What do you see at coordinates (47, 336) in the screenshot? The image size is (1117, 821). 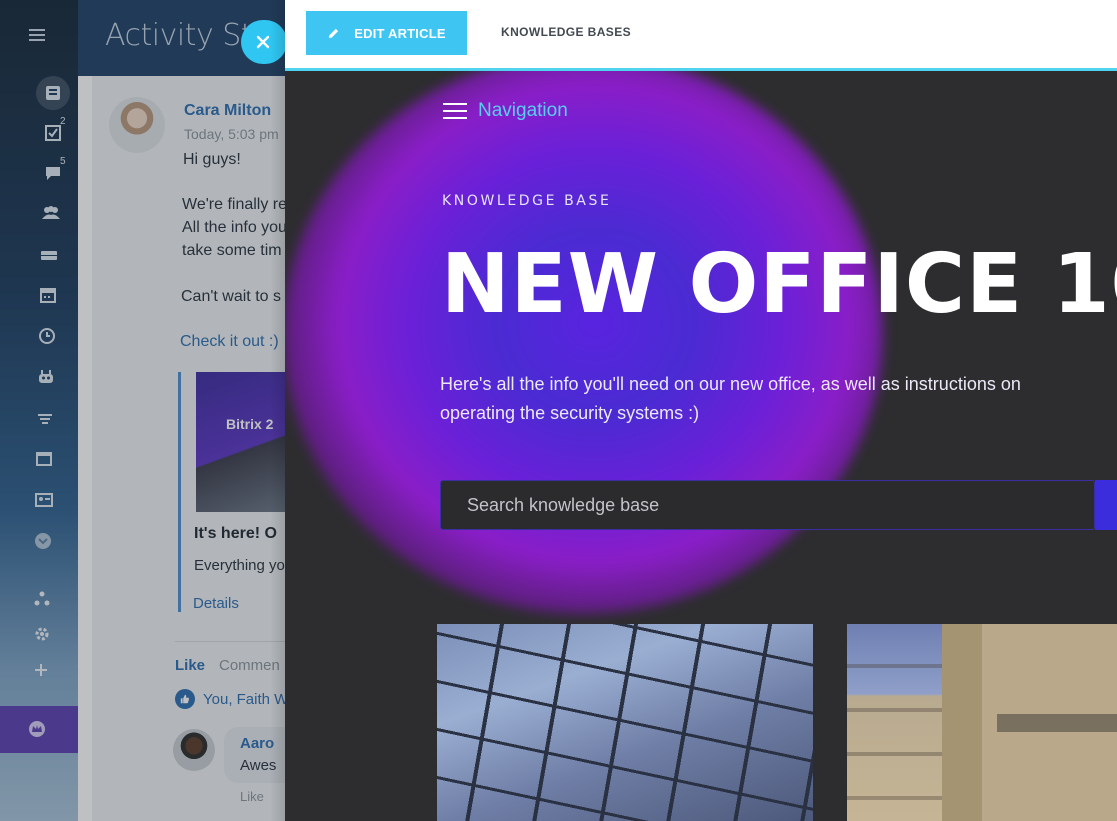 I see `clock-icon` at bounding box center [47, 336].